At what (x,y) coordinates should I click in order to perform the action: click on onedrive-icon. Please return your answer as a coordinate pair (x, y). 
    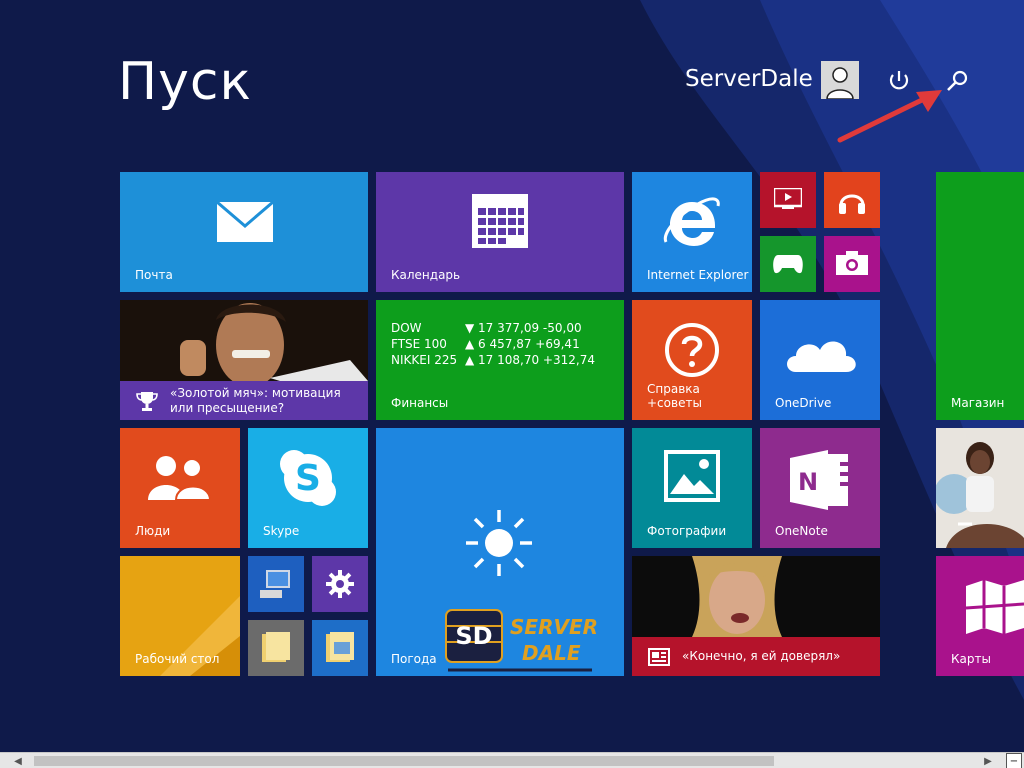
    Looking at the image, I should click on (821, 356).